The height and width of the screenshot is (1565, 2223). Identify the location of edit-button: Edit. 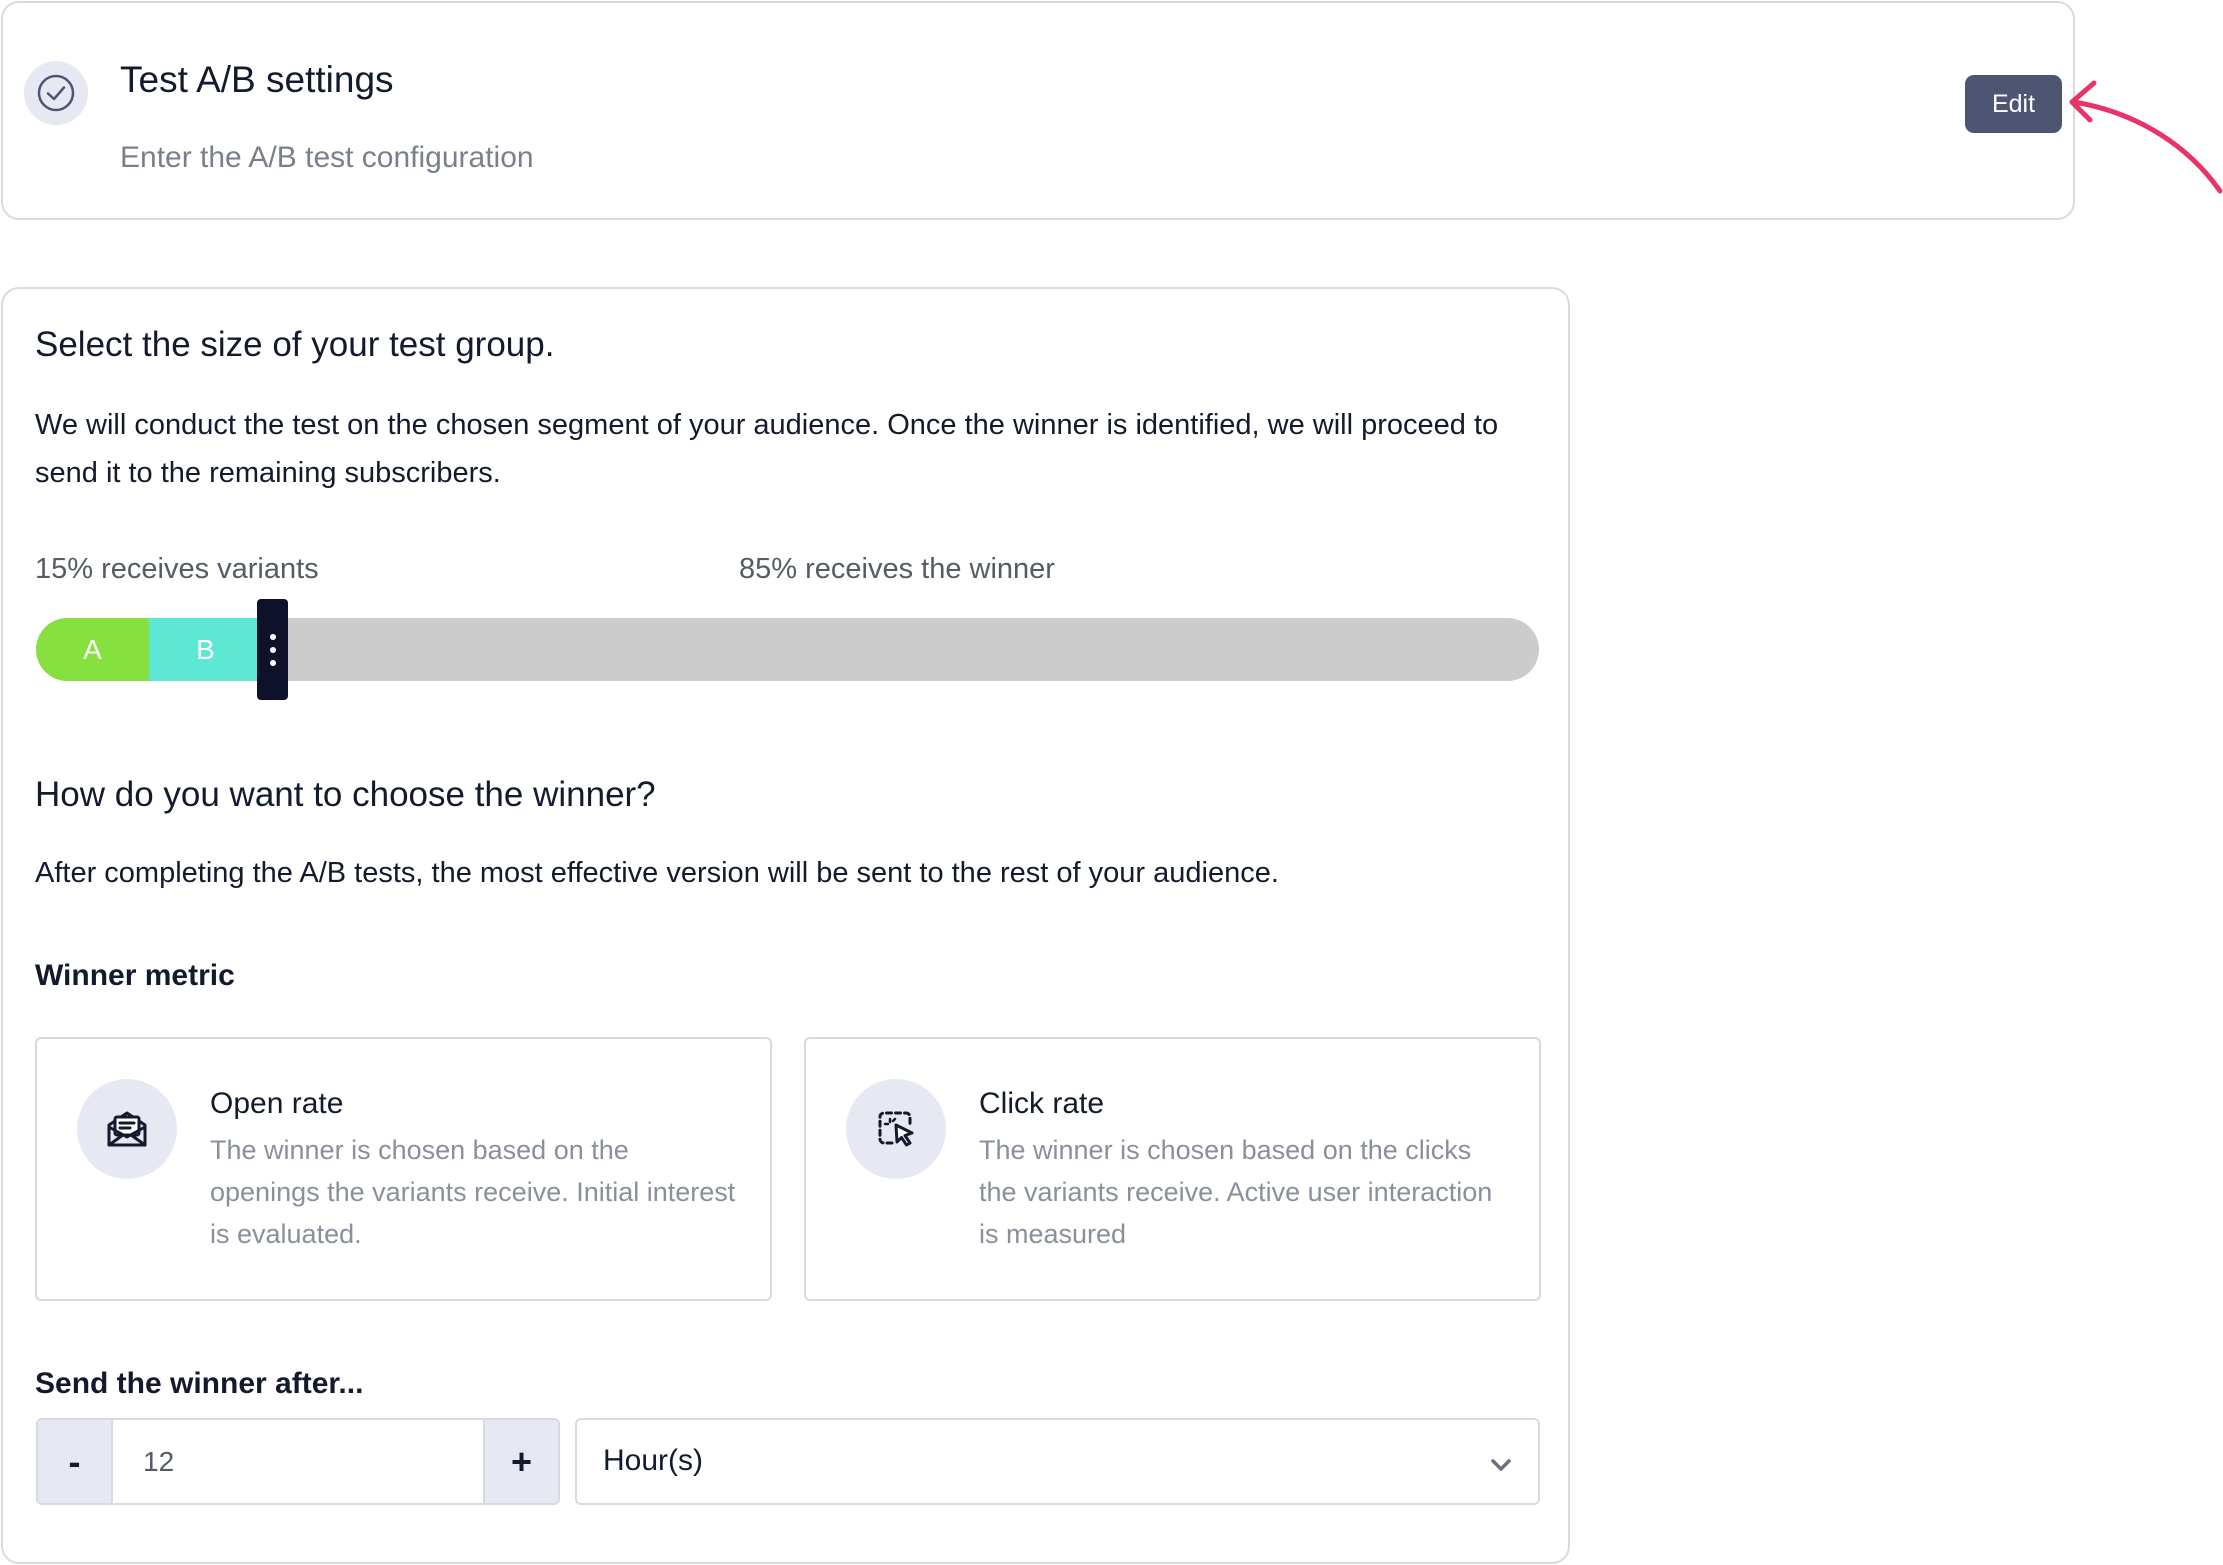
(2013, 104).